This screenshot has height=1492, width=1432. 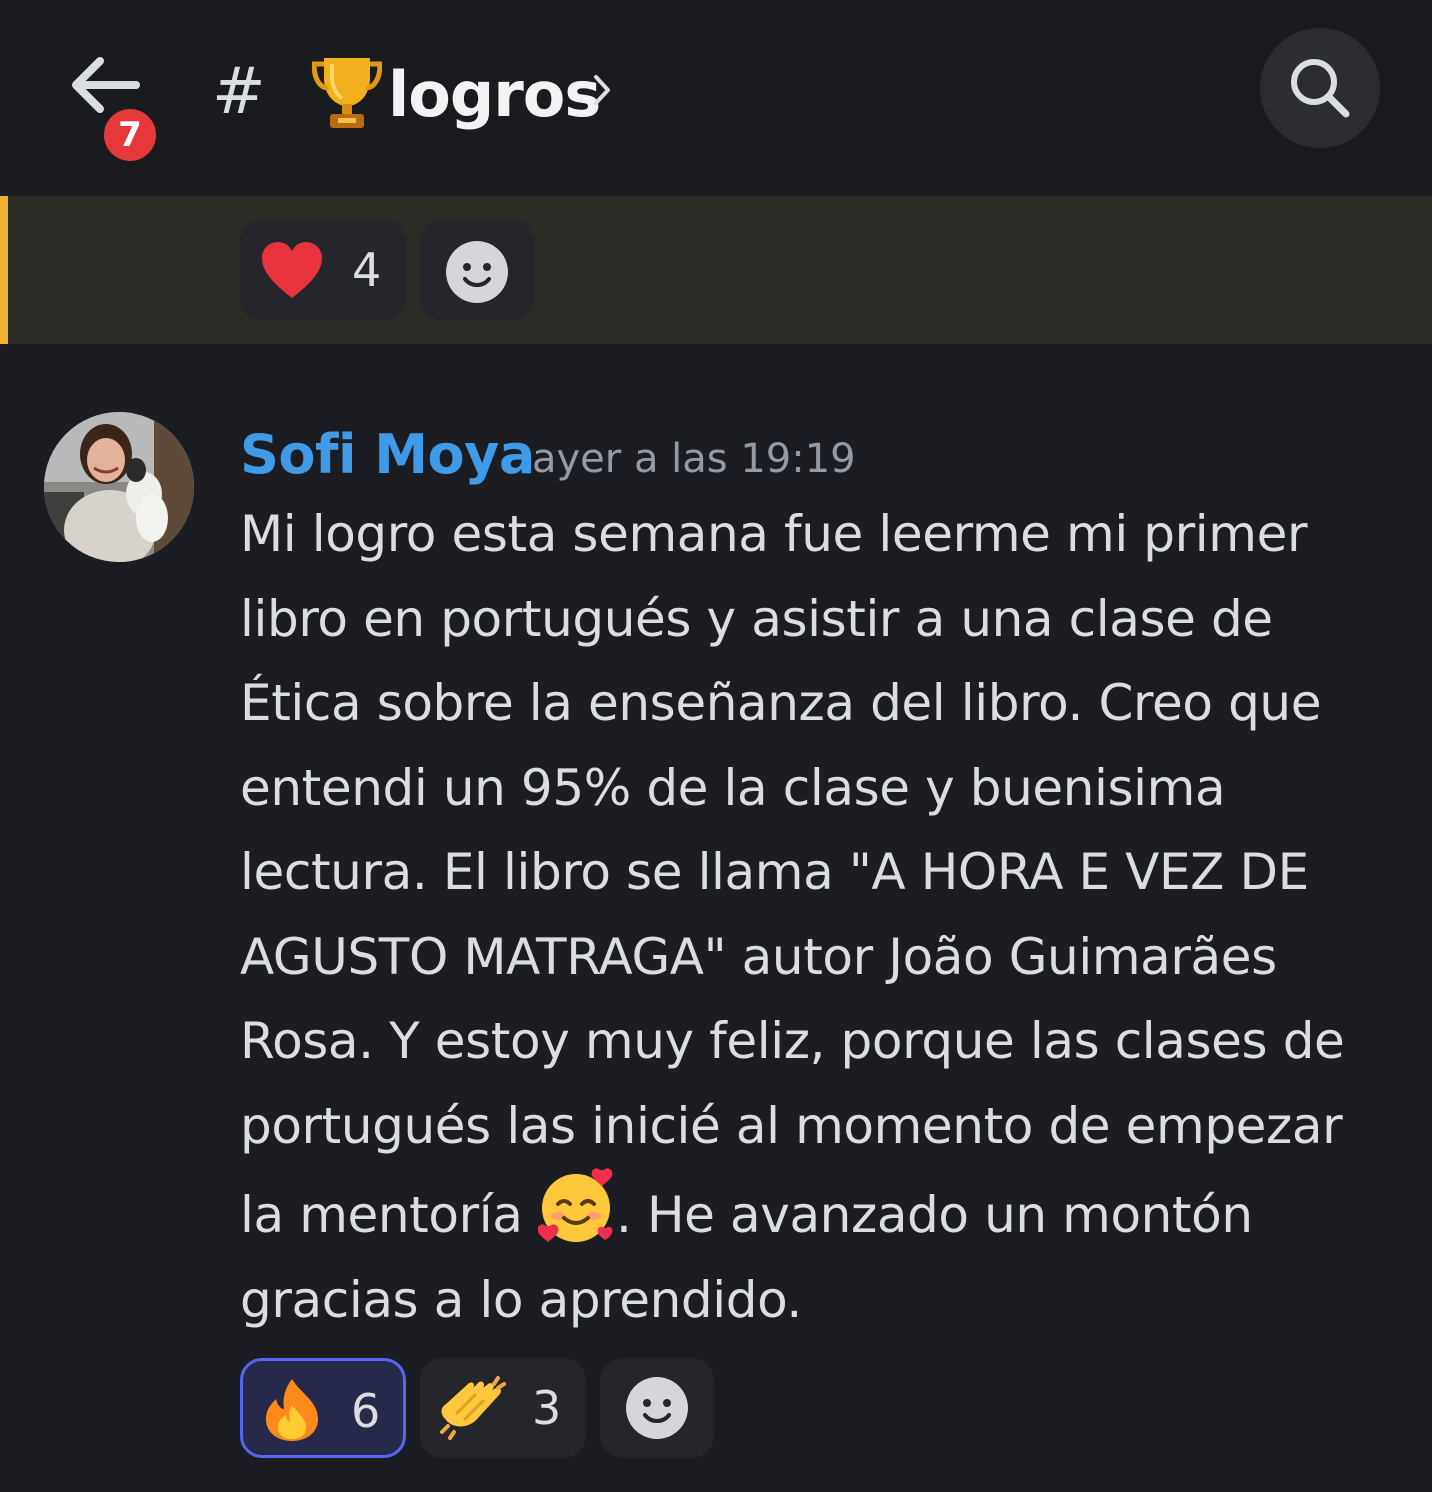 What do you see at coordinates (547, 1408) in the screenshot?
I see `reaction-count: 3` at bounding box center [547, 1408].